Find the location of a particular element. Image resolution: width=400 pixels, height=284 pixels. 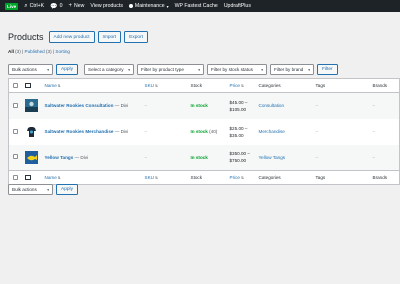

row-select-cell is located at coordinates (16, 158).